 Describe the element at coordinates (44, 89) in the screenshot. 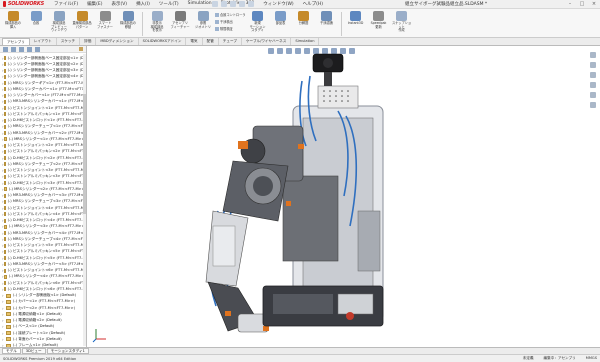

I see `tree-item: ›(-) MRSシリンダーカバー<1> (FT7-M<<FT7-M>>)` at that location.